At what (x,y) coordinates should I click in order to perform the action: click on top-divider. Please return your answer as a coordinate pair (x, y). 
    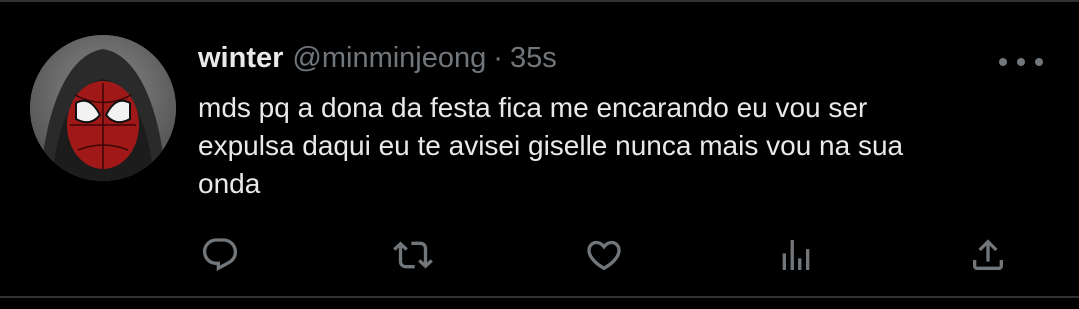
    Looking at the image, I should click on (539, 1).